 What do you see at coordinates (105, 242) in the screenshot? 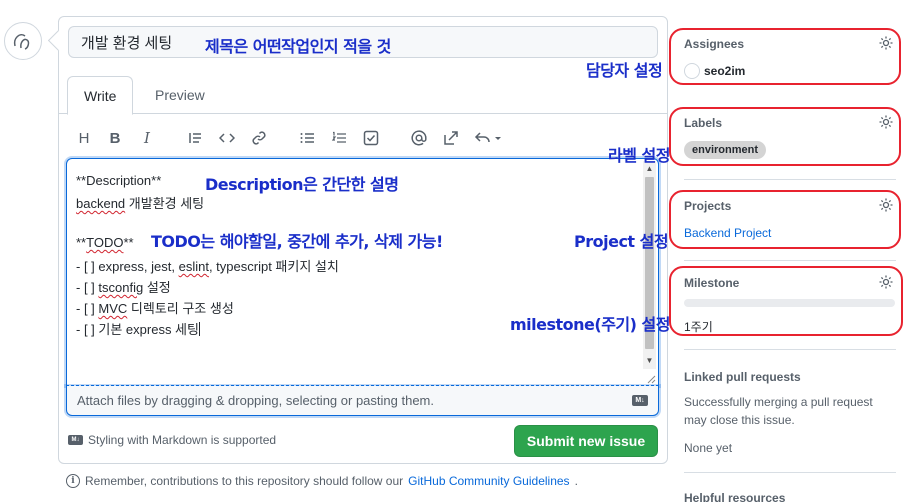
I see `body-line: **TODO**` at bounding box center [105, 242].